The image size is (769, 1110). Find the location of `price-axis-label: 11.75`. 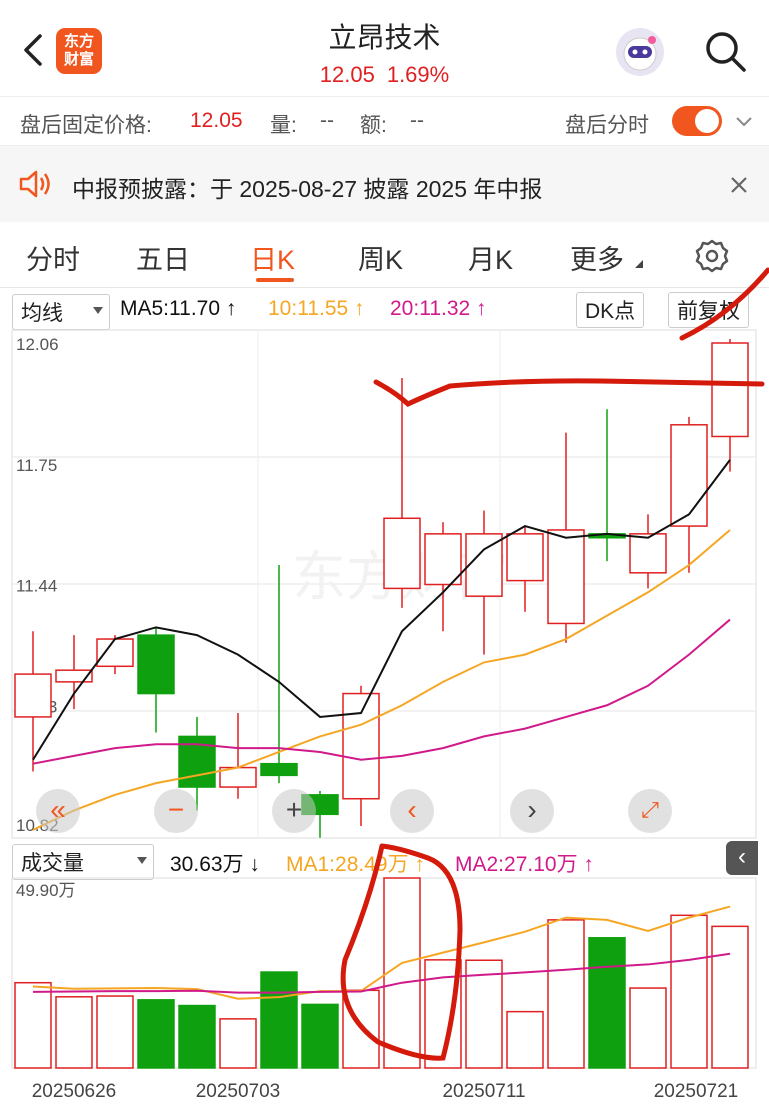

price-axis-label: 11.75 is located at coordinates (36, 465).